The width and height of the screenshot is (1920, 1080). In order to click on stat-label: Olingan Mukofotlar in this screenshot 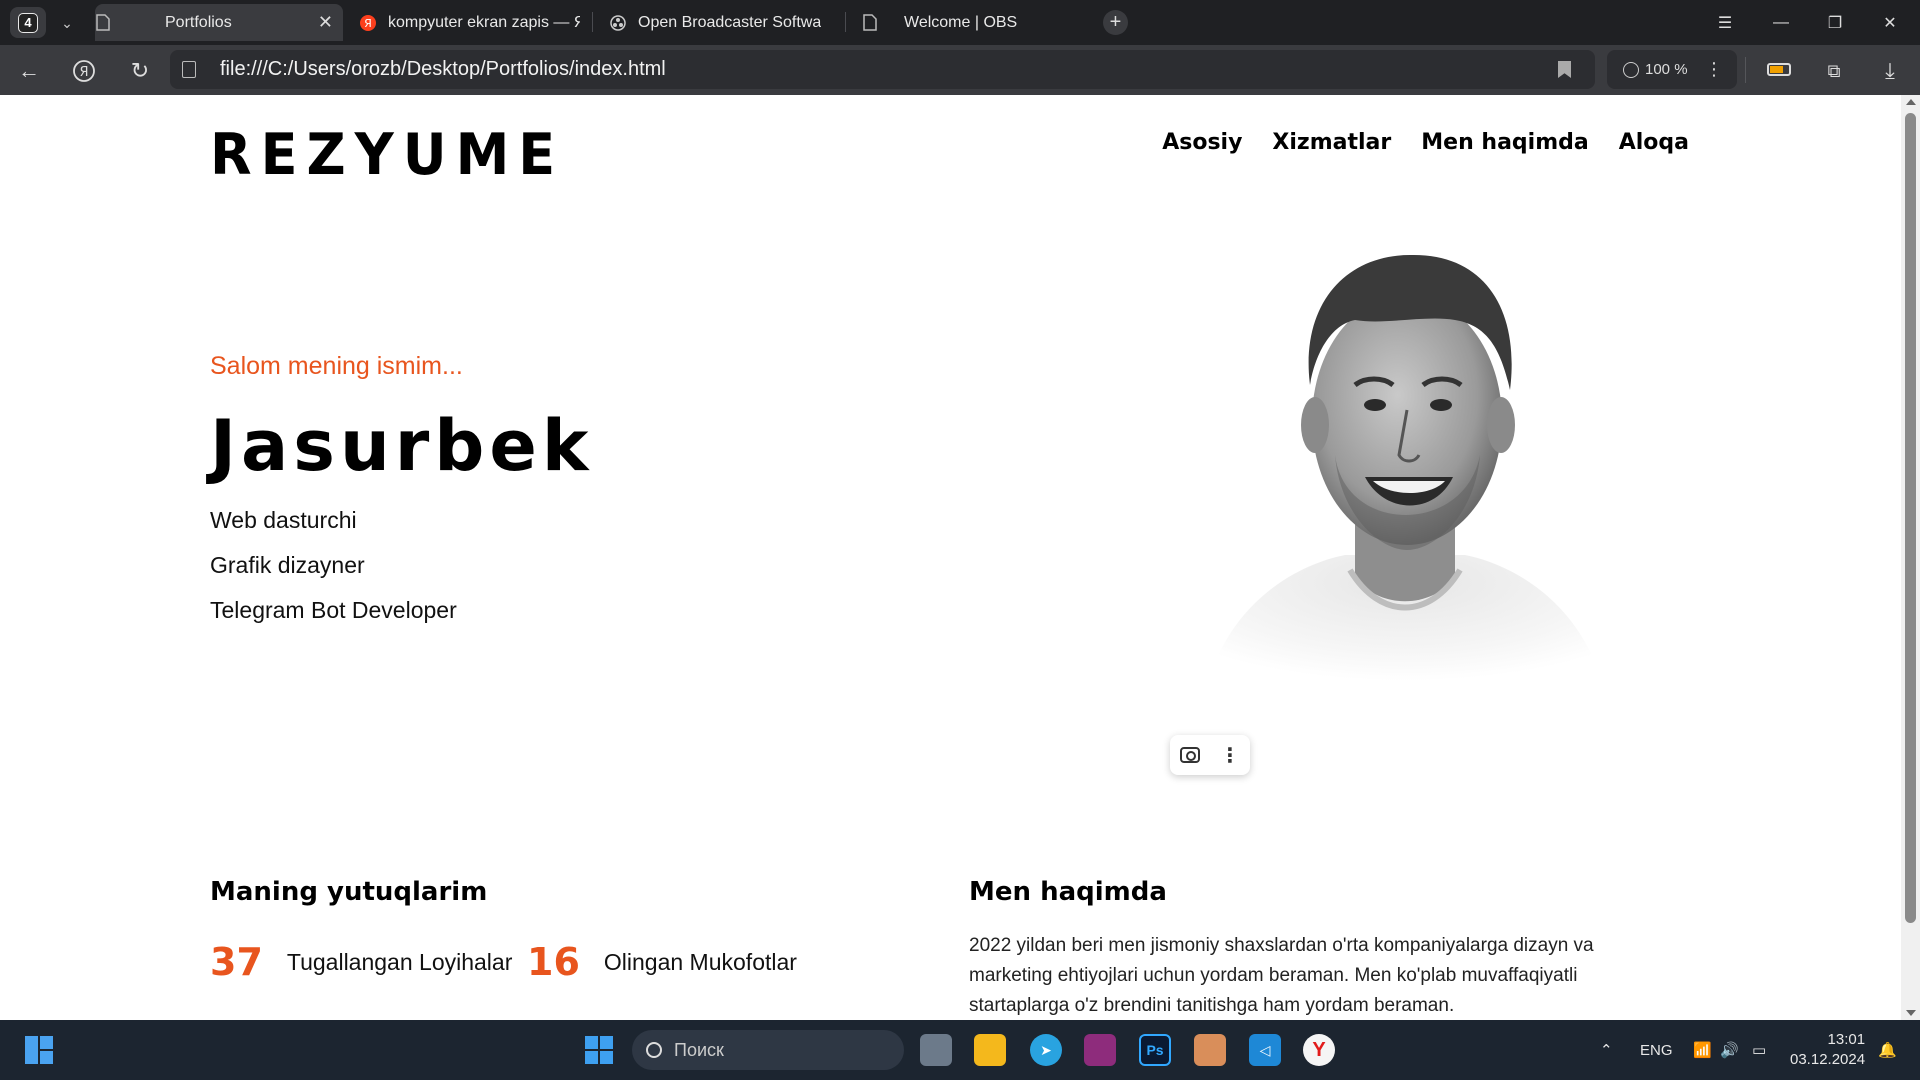, I will do `click(700, 961)`.